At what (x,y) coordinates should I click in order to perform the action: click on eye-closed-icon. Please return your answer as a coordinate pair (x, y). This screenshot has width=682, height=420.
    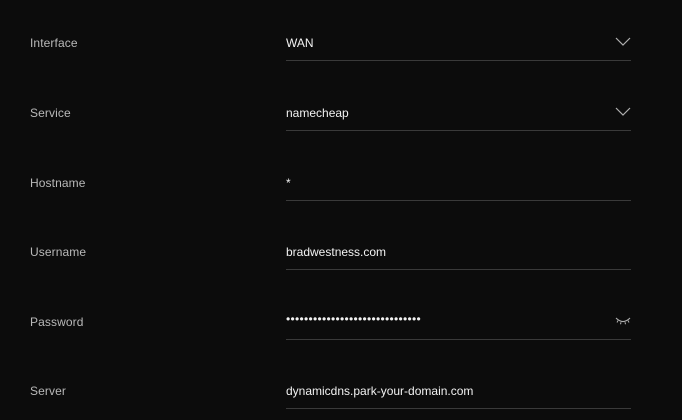
    Looking at the image, I should click on (623, 320).